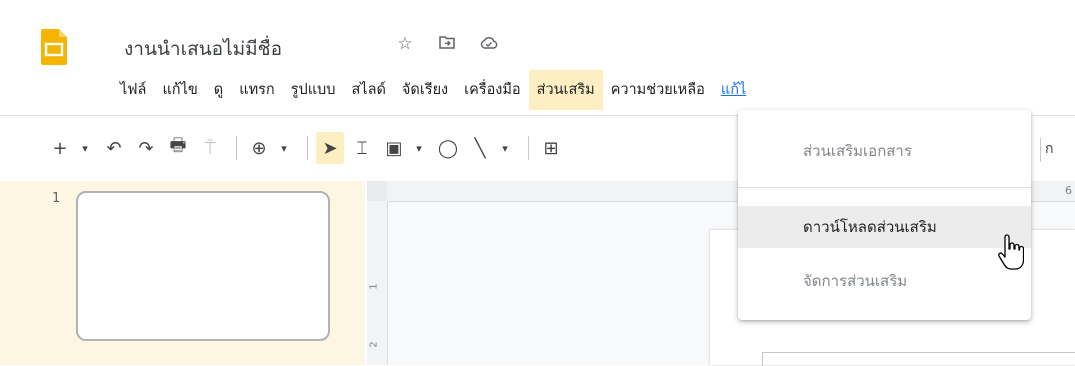  I want to click on slide-thumbnail, so click(203, 266).